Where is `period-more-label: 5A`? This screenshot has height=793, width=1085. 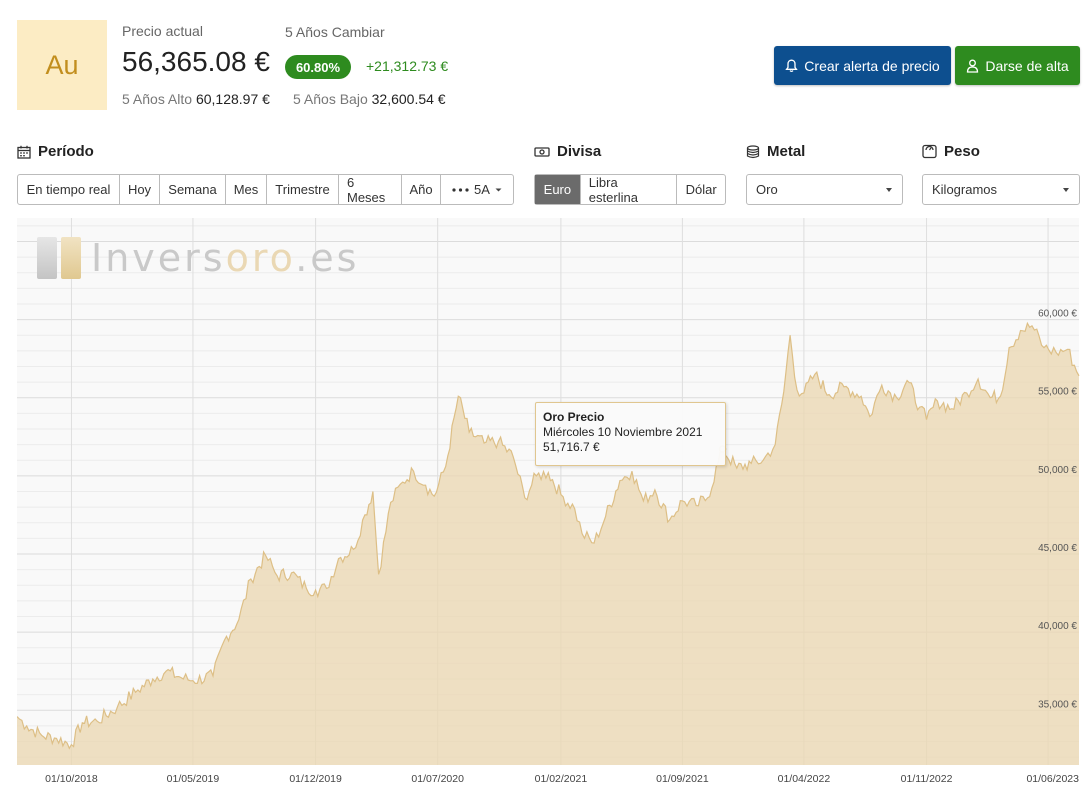
period-more-label: 5A is located at coordinates (482, 189).